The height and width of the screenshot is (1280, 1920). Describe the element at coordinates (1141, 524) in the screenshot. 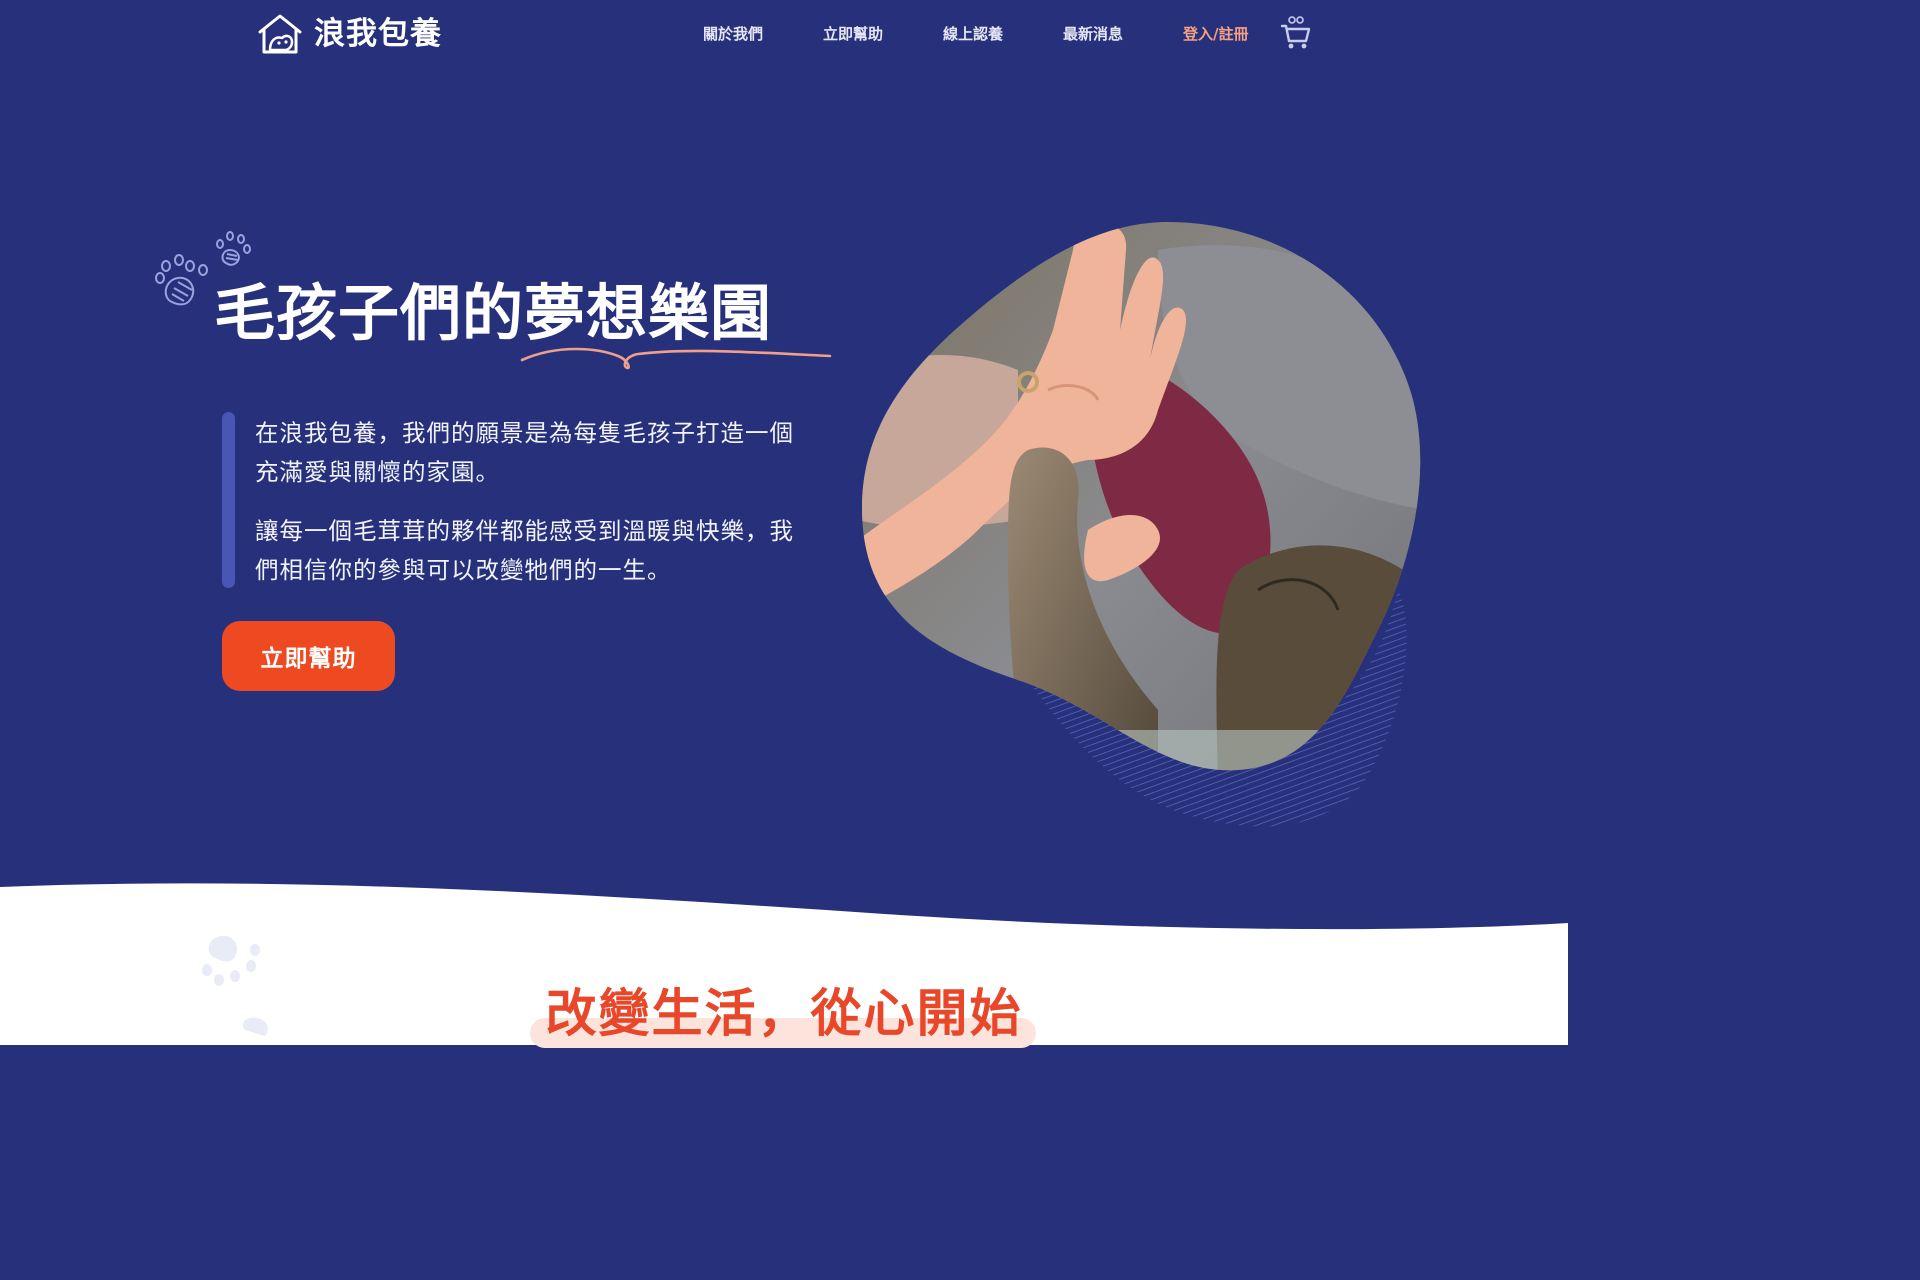

I see `hero-image` at that location.